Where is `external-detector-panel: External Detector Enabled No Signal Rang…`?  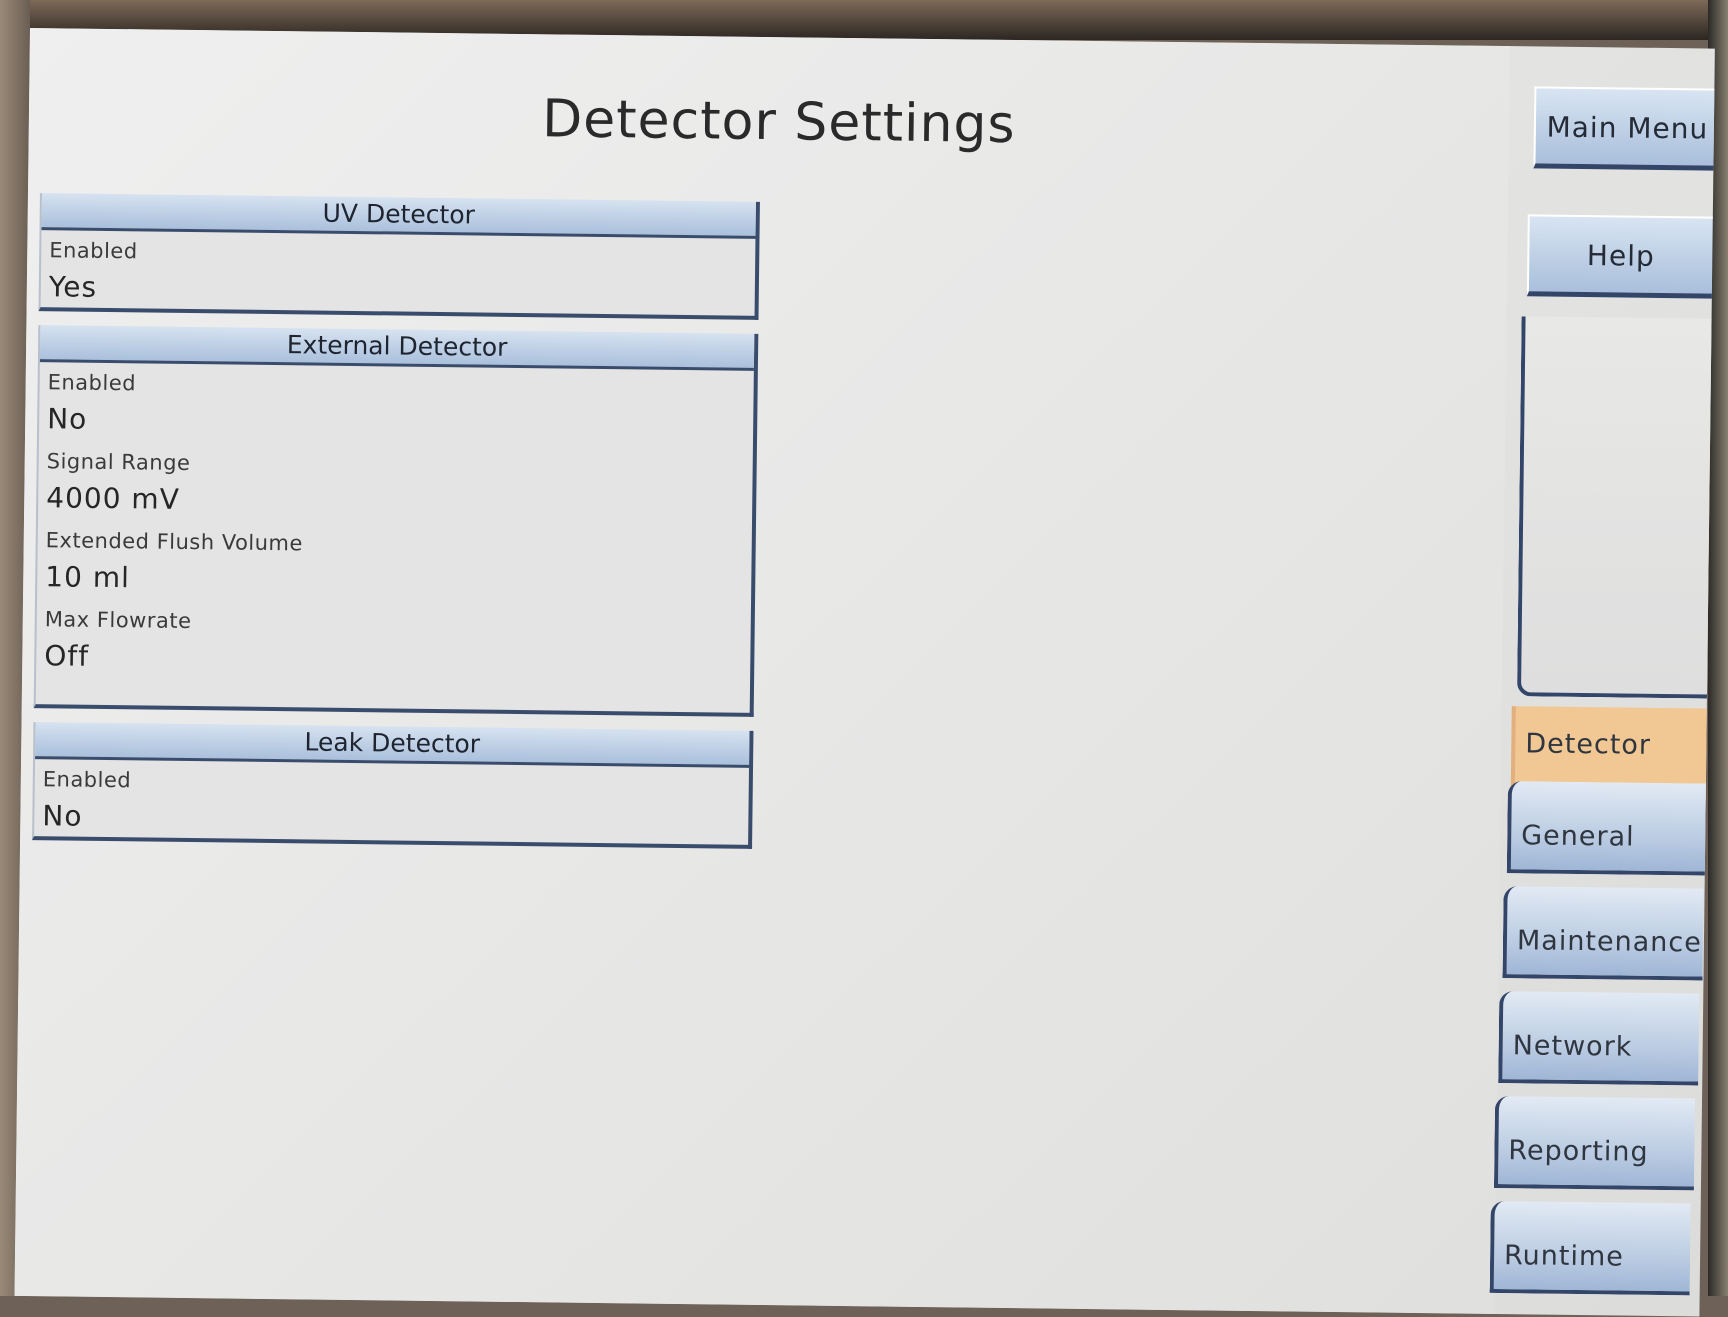
external-detector-panel: External Detector Enabled No Signal Rang… is located at coordinates (396, 521).